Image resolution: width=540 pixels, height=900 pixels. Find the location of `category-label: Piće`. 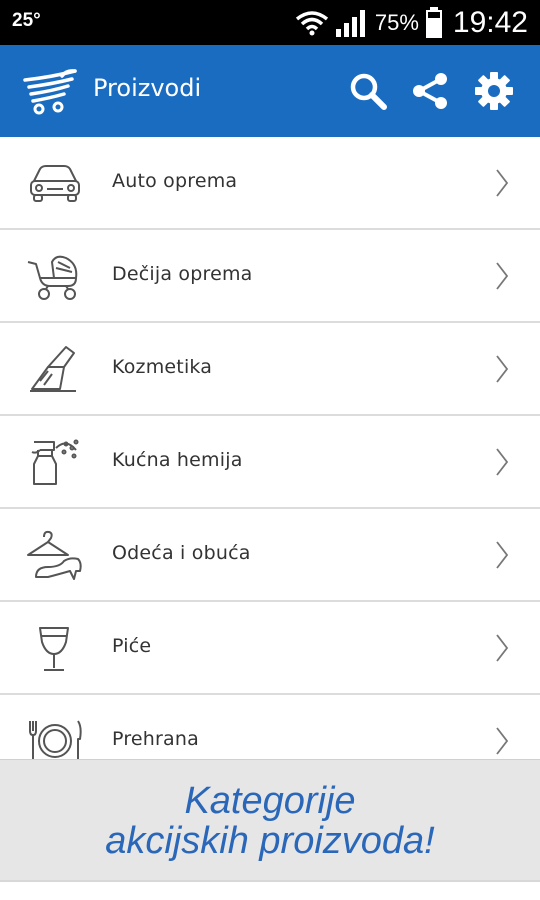

category-label: Piće is located at coordinates (132, 646).